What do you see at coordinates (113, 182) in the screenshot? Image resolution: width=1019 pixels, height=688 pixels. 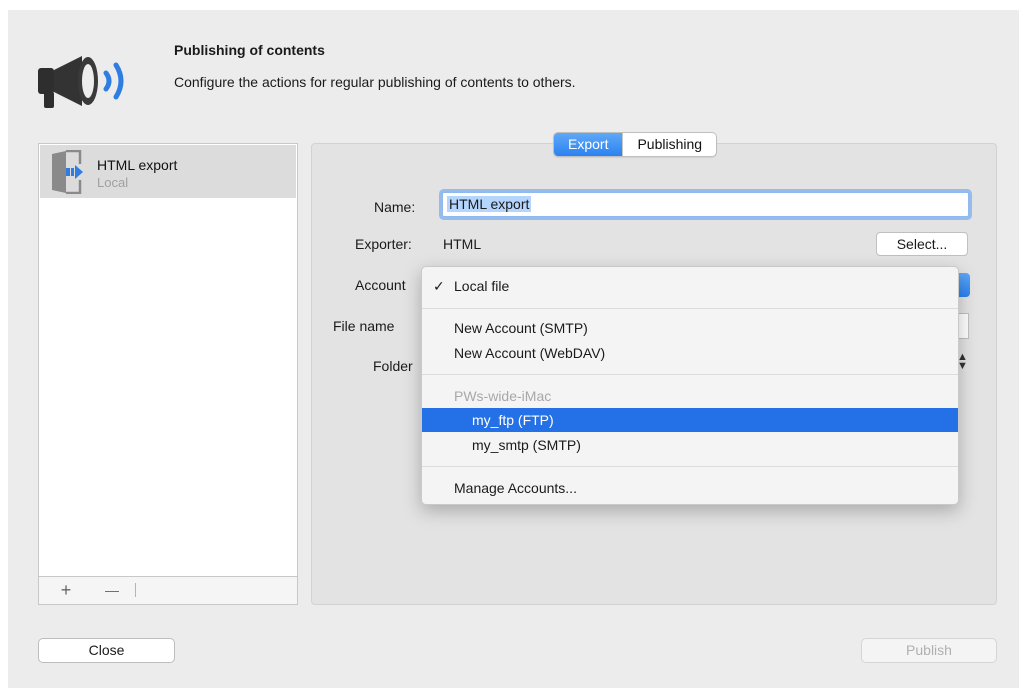 I see `list-item-sublabel: Local` at bounding box center [113, 182].